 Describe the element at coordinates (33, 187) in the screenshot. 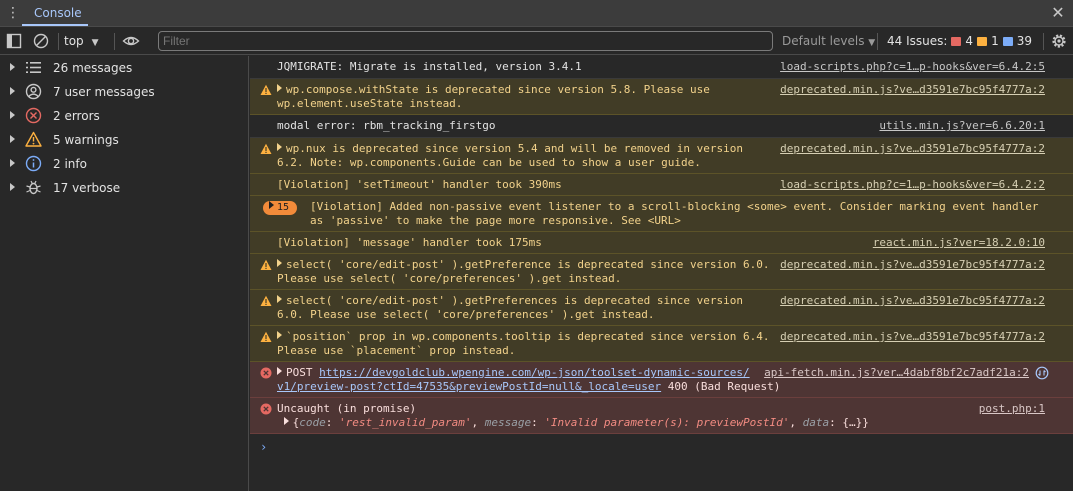

I see `bug-icon` at that location.